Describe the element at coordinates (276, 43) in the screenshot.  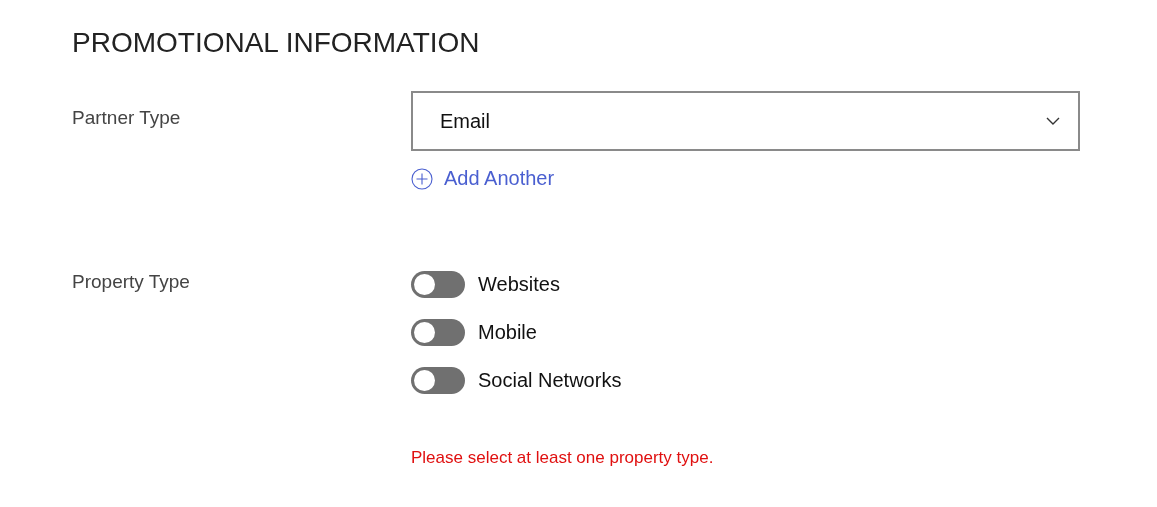
I see `section-title: PROMOTIONAL INFORMATION` at that location.